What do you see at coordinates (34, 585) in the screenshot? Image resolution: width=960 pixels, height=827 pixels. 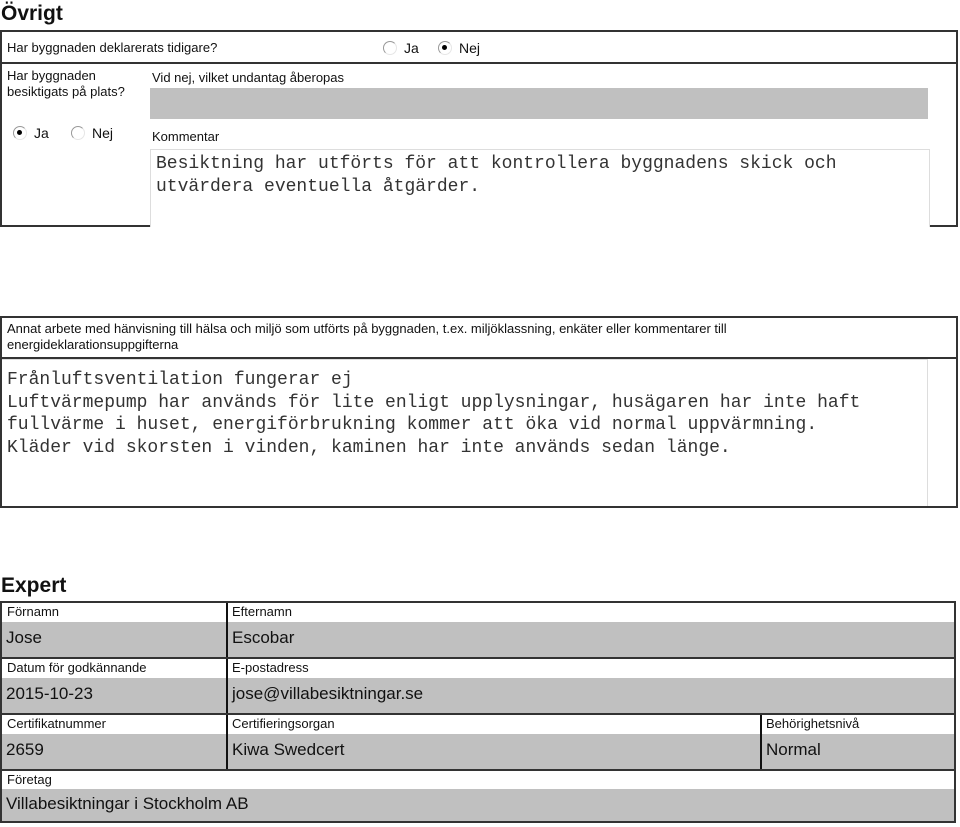 I see `section-heading-expert: Expert` at bounding box center [34, 585].